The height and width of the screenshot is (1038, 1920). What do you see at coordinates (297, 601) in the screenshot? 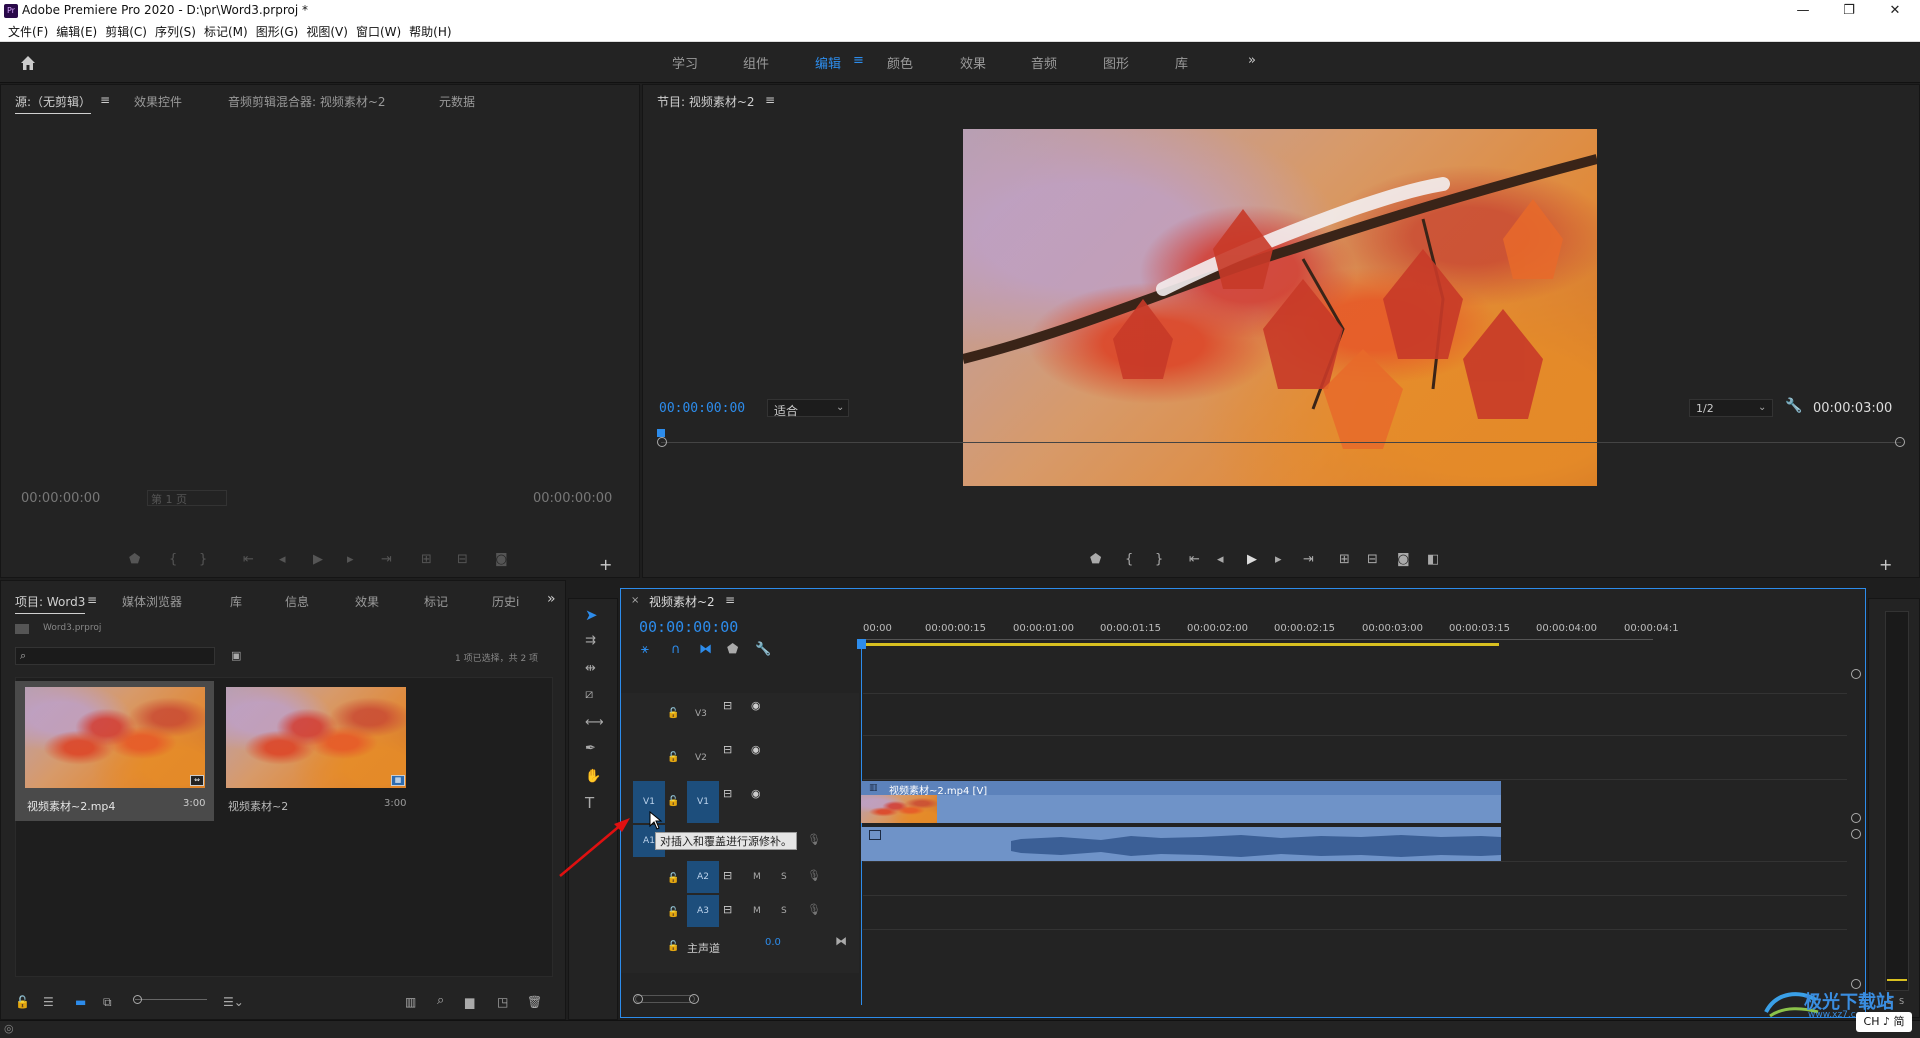
I see `tab-info: 信息` at bounding box center [297, 601].